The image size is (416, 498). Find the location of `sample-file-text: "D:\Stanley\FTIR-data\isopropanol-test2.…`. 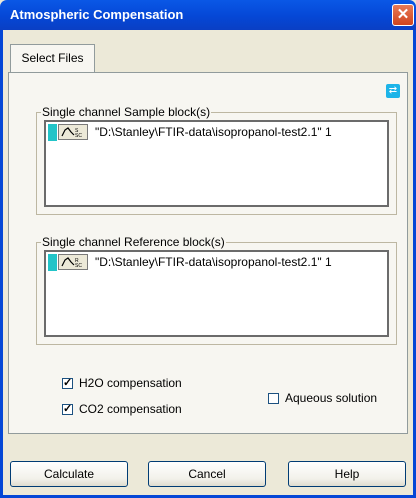

sample-file-text: "D:\Stanley\FTIR-data\isopropanol-test2.… is located at coordinates (213, 132).